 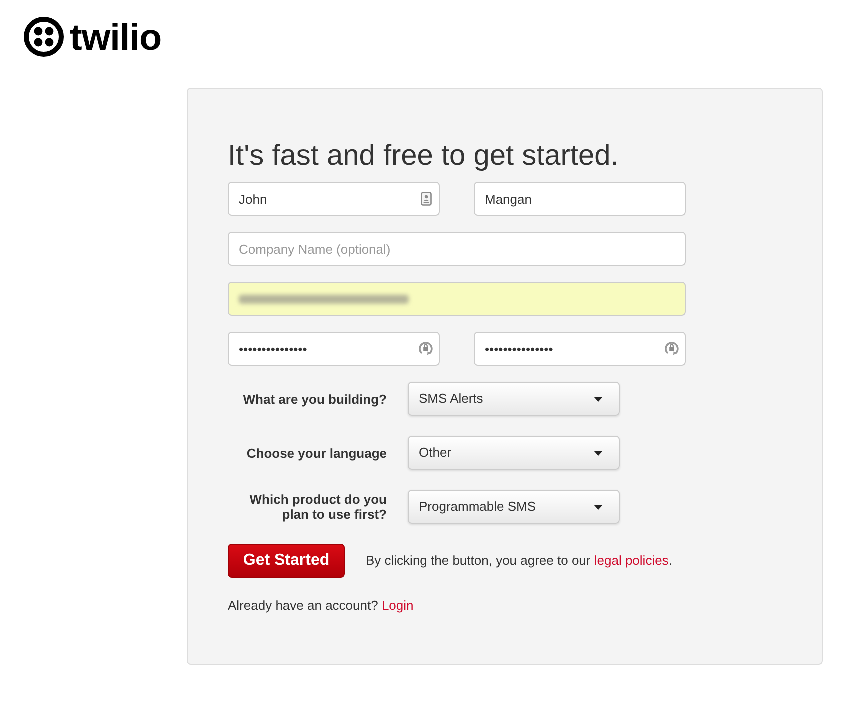 What do you see at coordinates (116, 37) in the screenshot?
I see `logo-text: twilio` at bounding box center [116, 37].